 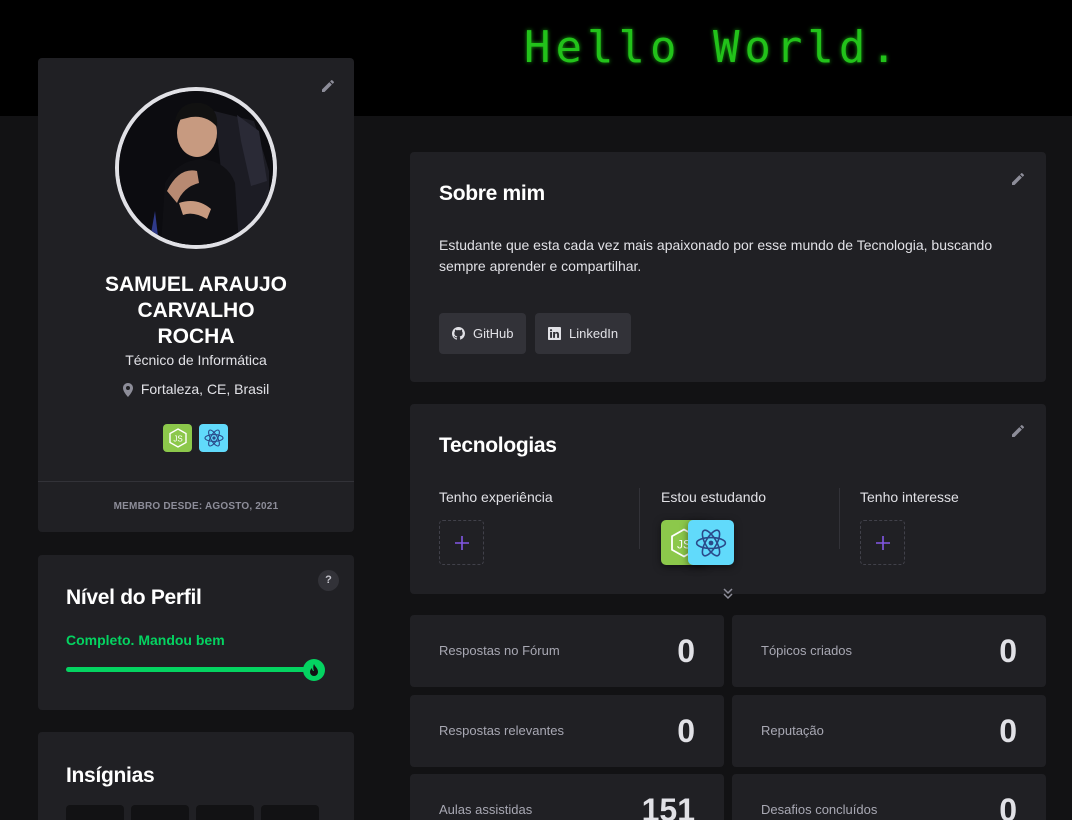 What do you see at coordinates (205, 389) in the screenshot?
I see `profile-location-text: Fortaleza, CE, Brasil` at bounding box center [205, 389].